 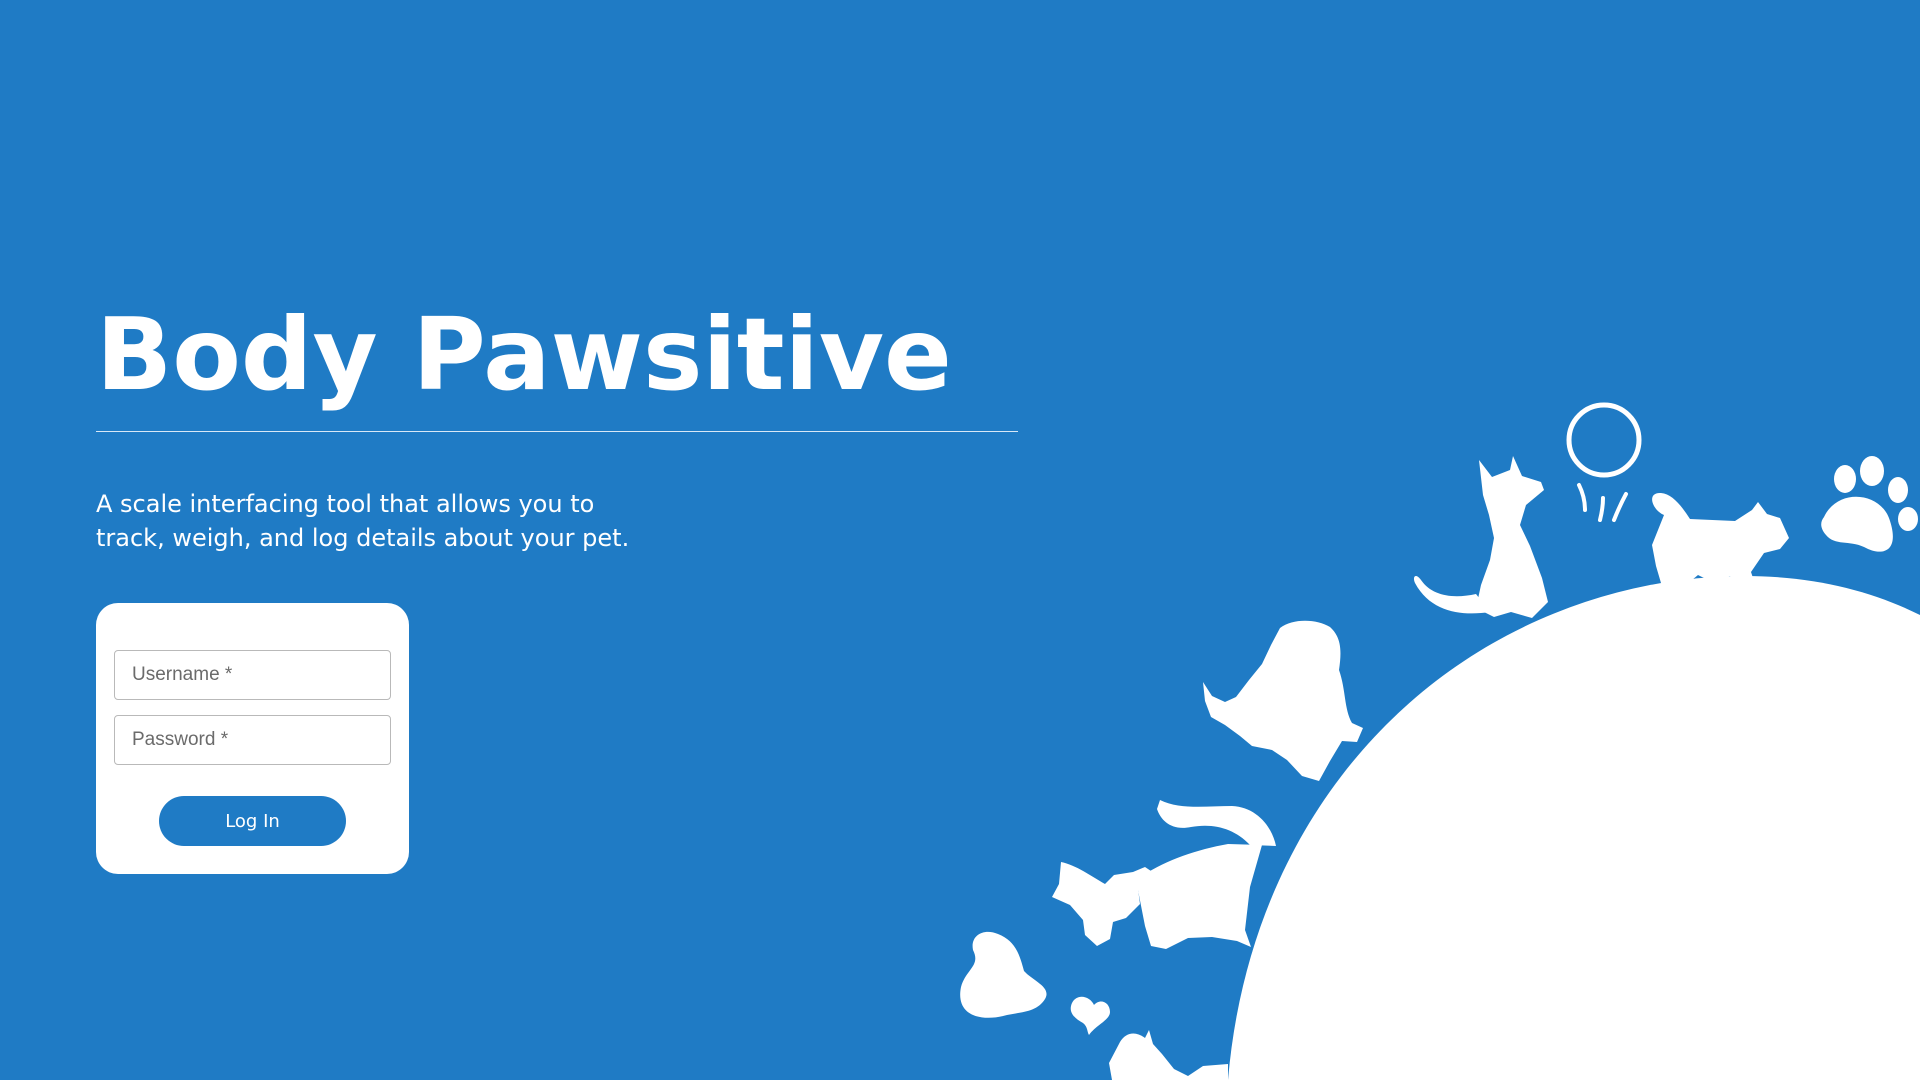 I want to click on page-title: Body Pawsitive, so click(x=524, y=354).